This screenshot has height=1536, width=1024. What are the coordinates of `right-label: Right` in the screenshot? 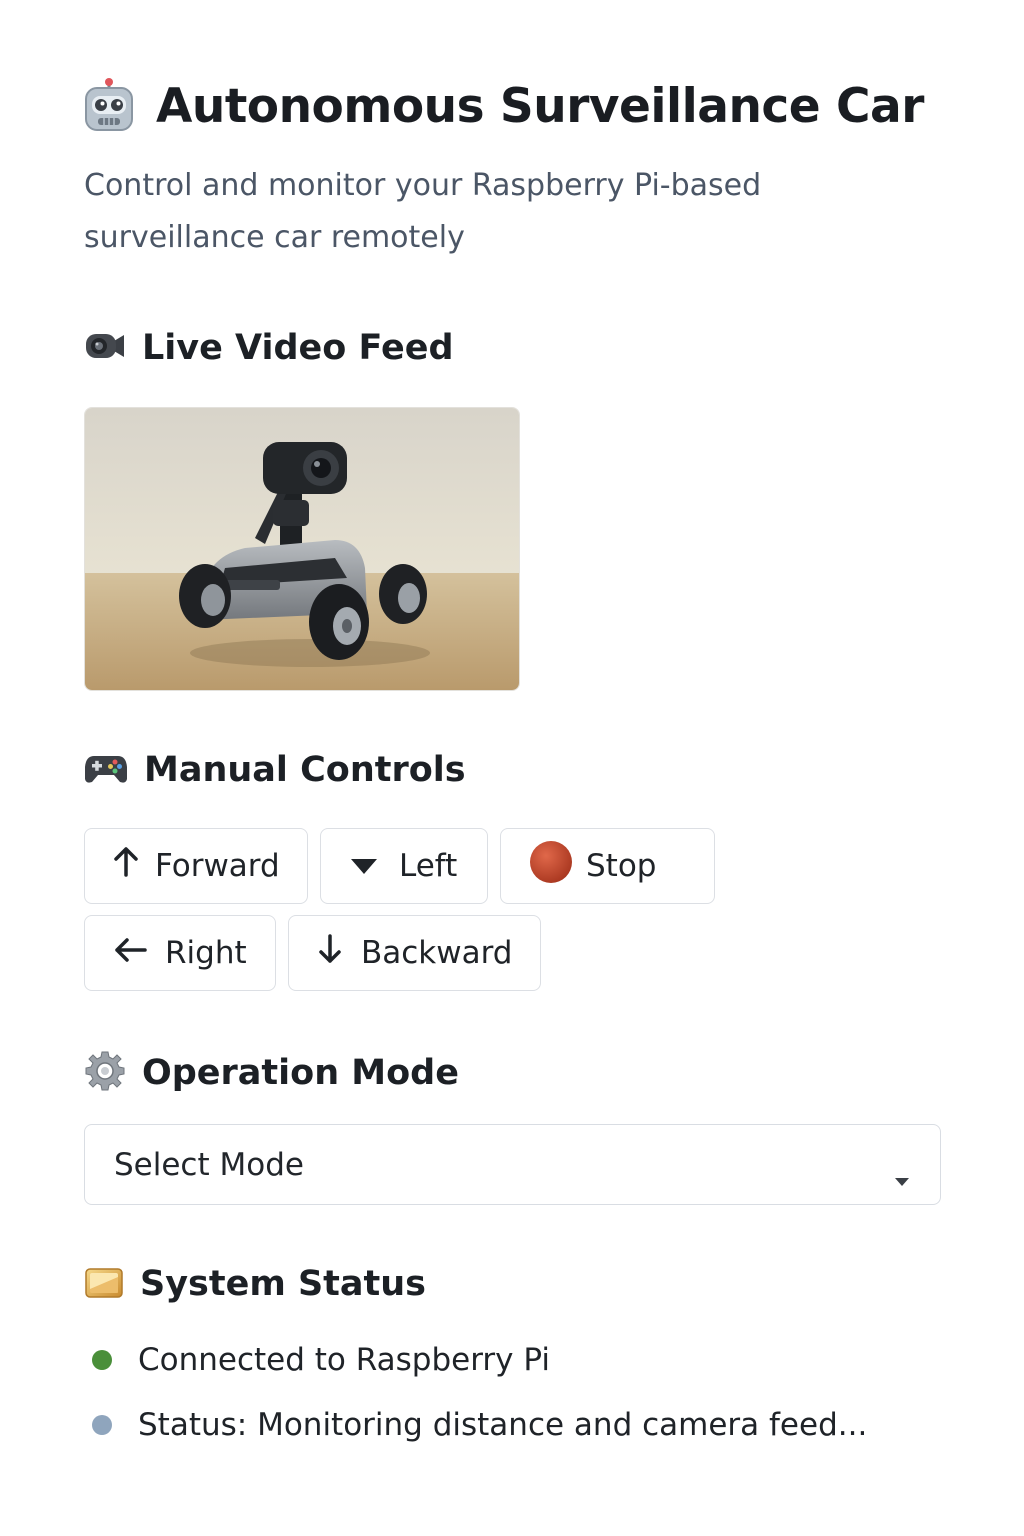 It's located at (206, 953).